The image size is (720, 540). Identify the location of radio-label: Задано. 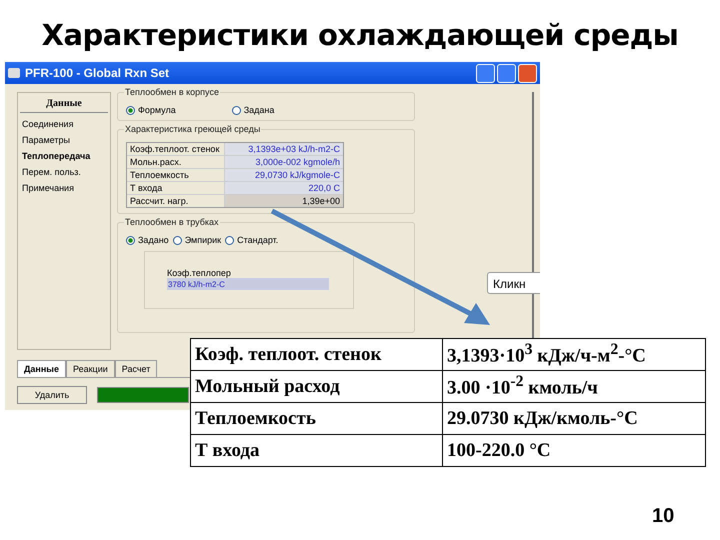
(153, 240).